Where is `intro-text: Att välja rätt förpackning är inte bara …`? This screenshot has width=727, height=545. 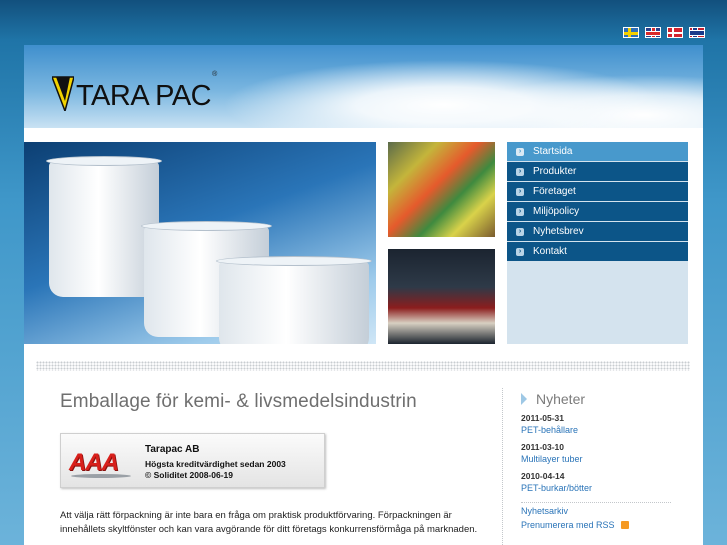 intro-text: Att välja rätt förpackning är inte bara … is located at coordinates (269, 522).